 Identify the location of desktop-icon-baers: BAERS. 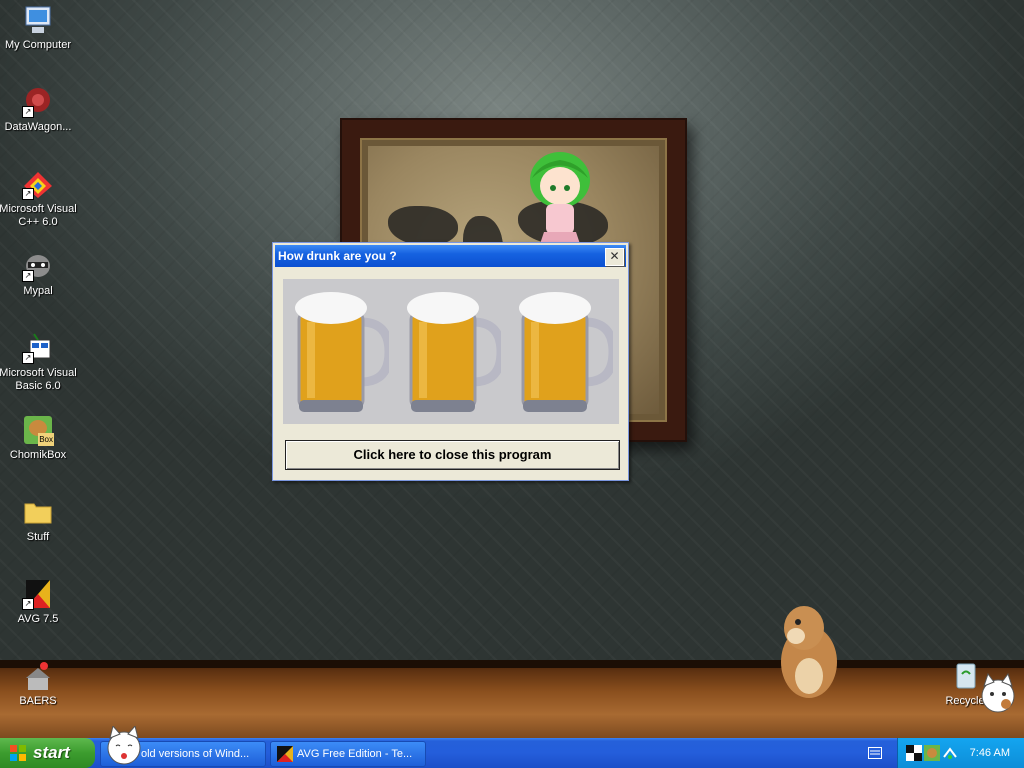
(39, 684).